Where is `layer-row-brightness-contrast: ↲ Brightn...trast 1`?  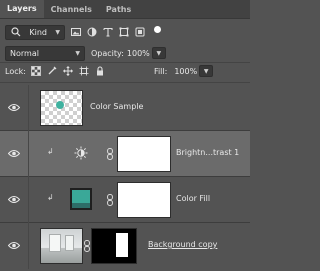
layer-row-brightness-contrast: ↲ Brightn...trast 1 is located at coordinates (125, 154).